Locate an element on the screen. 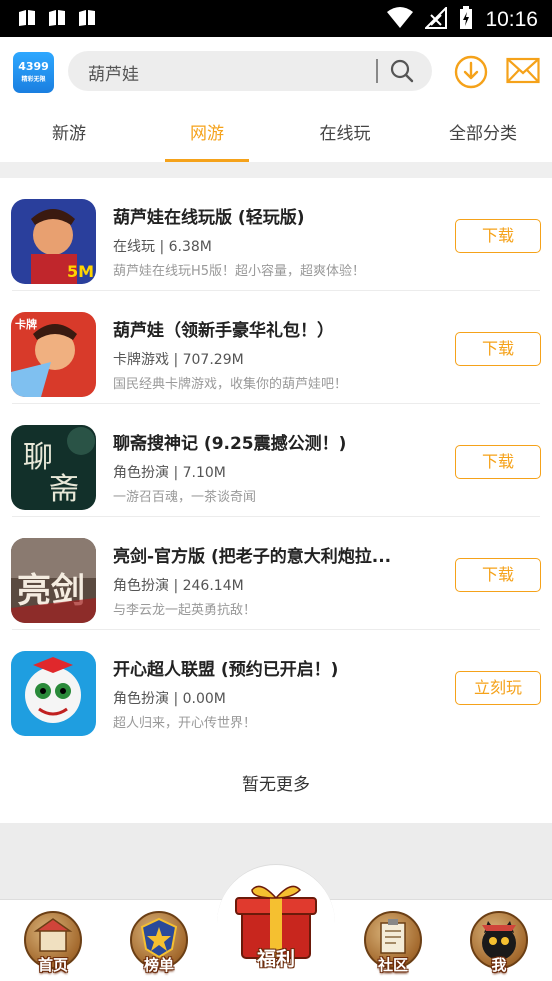 The height and width of the screenshot is (981, 552). game-meta: 角色扮演 | 246.14M is located at coordinates (178, 586).